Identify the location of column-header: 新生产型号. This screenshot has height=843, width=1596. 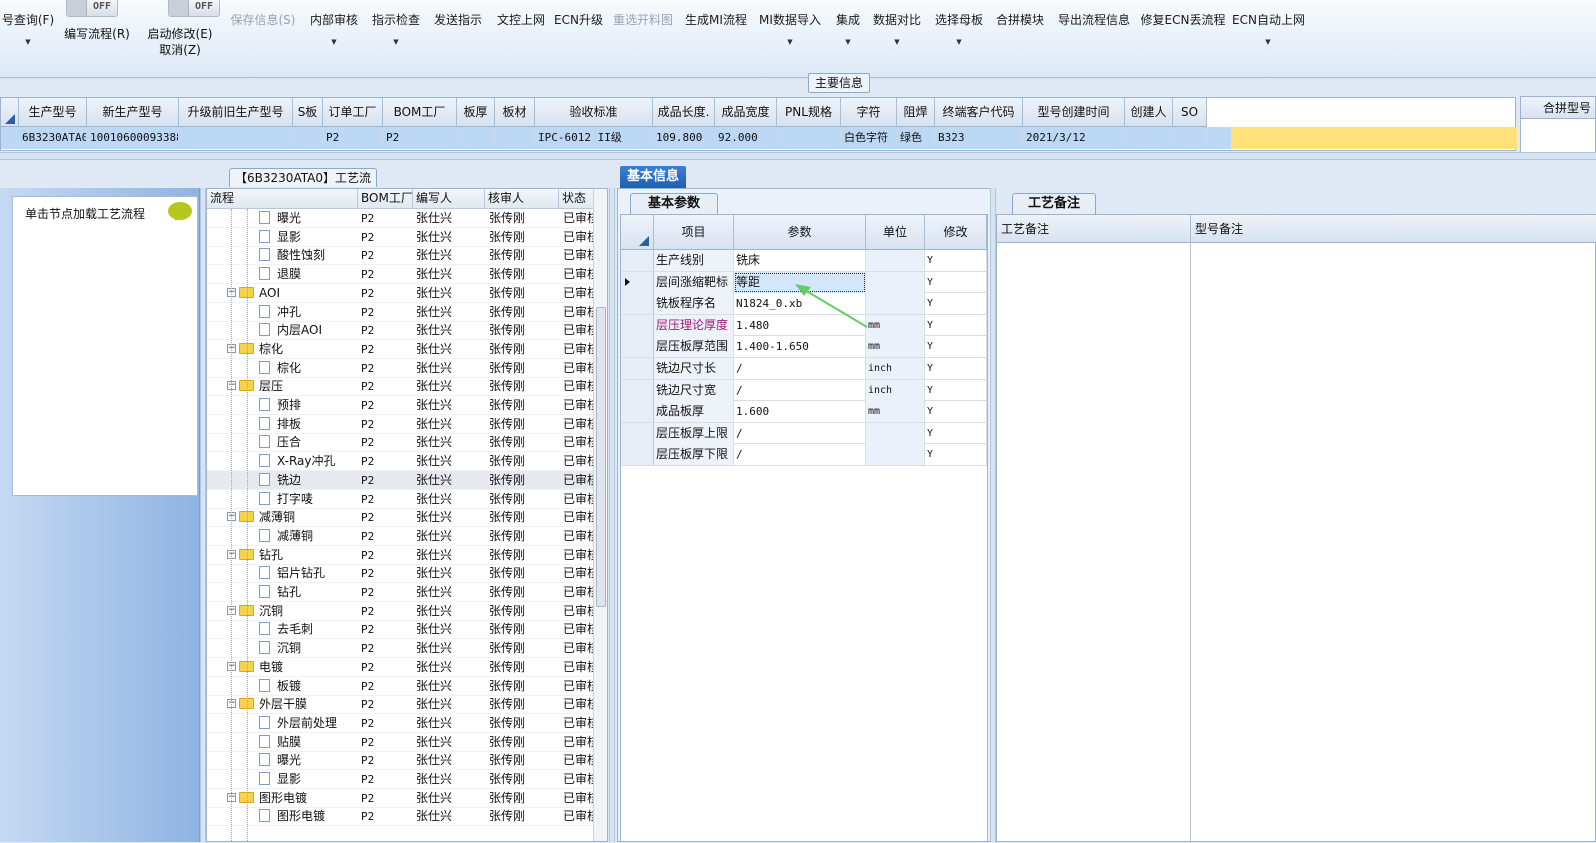
(133, 112).